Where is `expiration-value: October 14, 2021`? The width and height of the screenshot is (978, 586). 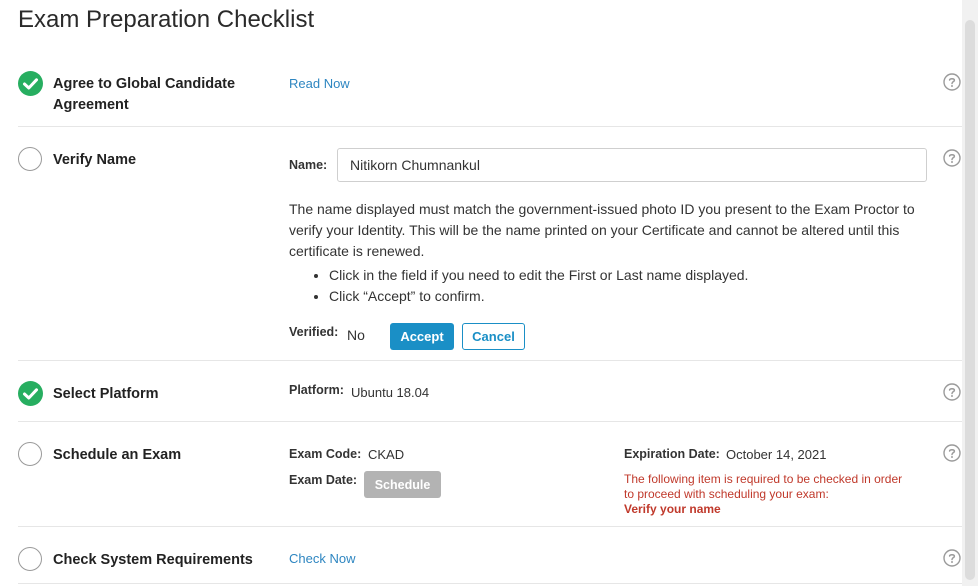 expiration-value: October 14, 2021 is located at coordinates (776, 454).